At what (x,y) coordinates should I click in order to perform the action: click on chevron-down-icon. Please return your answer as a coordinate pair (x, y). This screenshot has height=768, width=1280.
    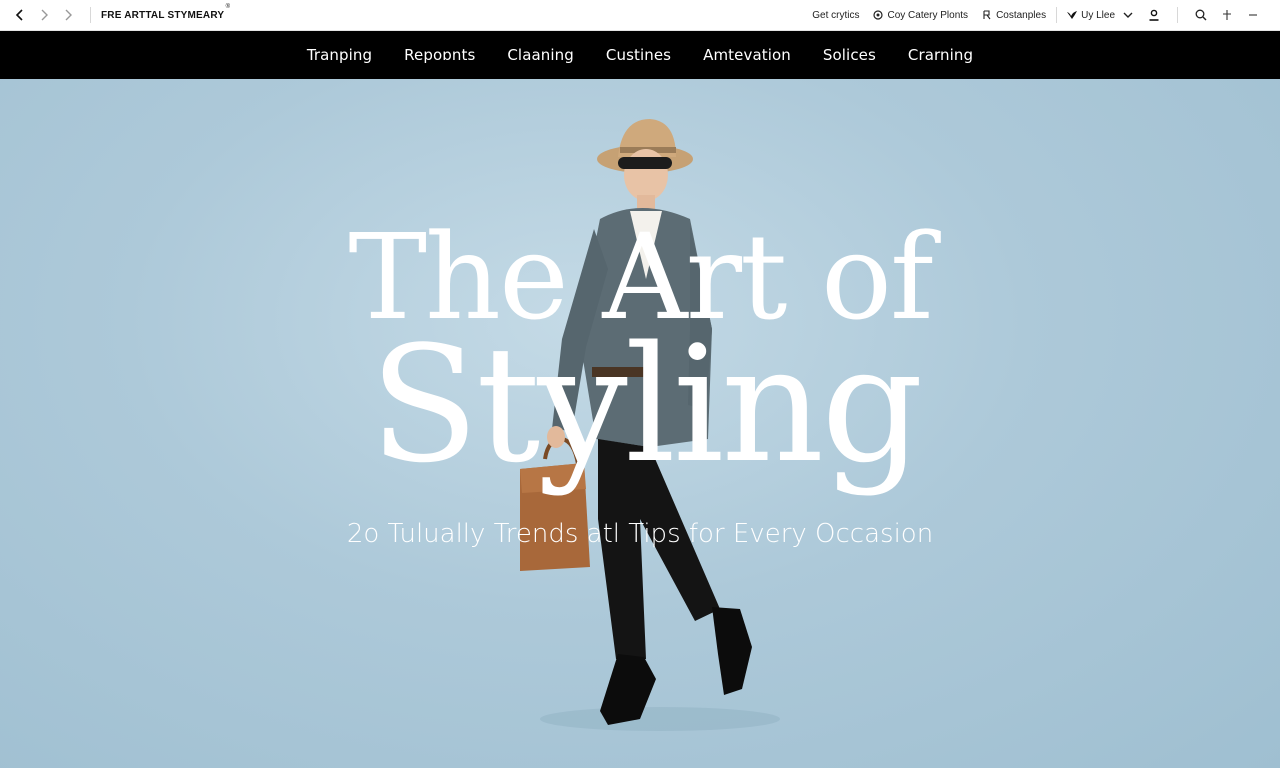
    Looking at the image, I should click on (1128, 15).